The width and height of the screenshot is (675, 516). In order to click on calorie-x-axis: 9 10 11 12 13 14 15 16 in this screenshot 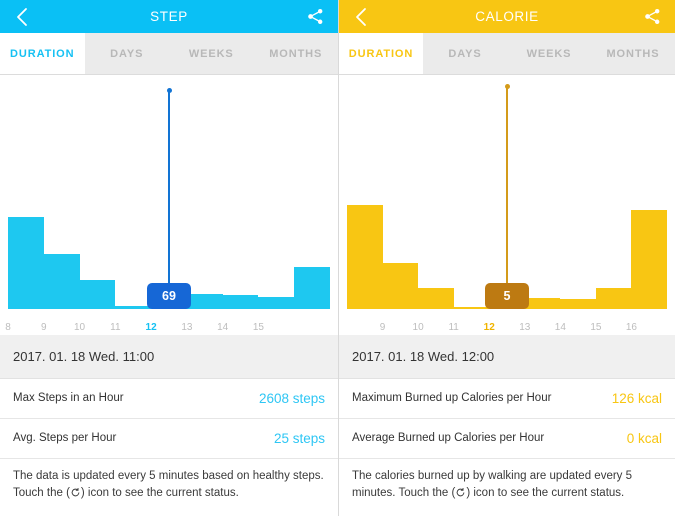, I will do `click(507, 323)`.